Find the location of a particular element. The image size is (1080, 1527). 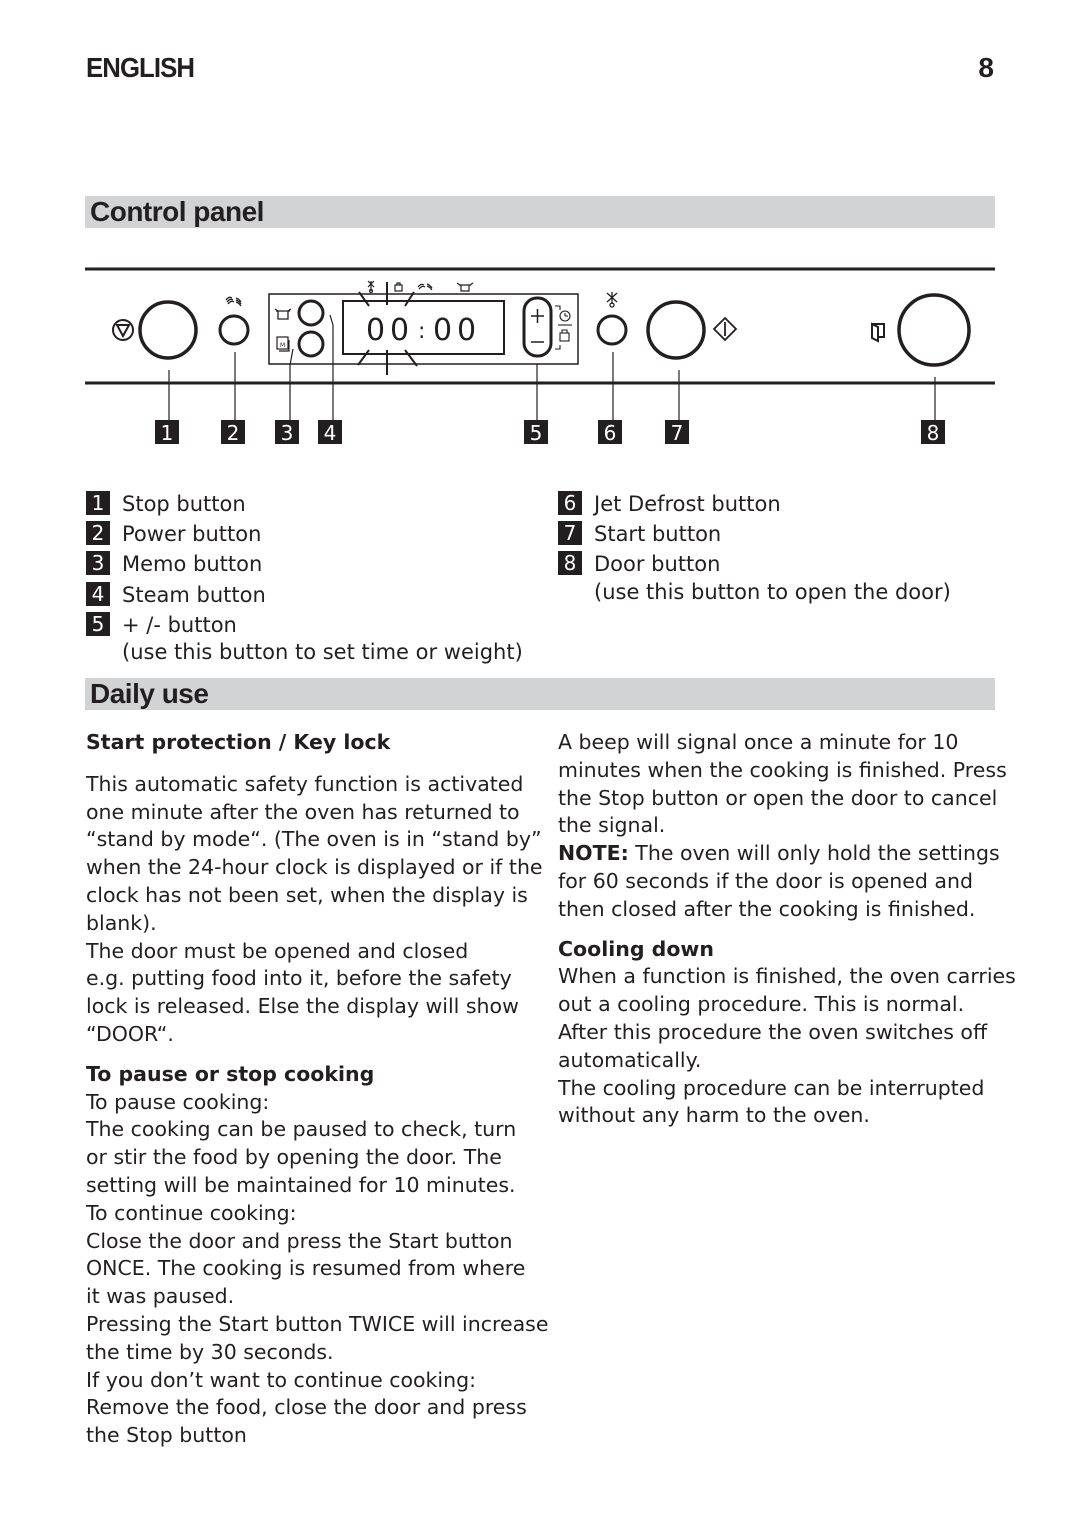

callout-badge: 3 is located at coordinates (287, 432).